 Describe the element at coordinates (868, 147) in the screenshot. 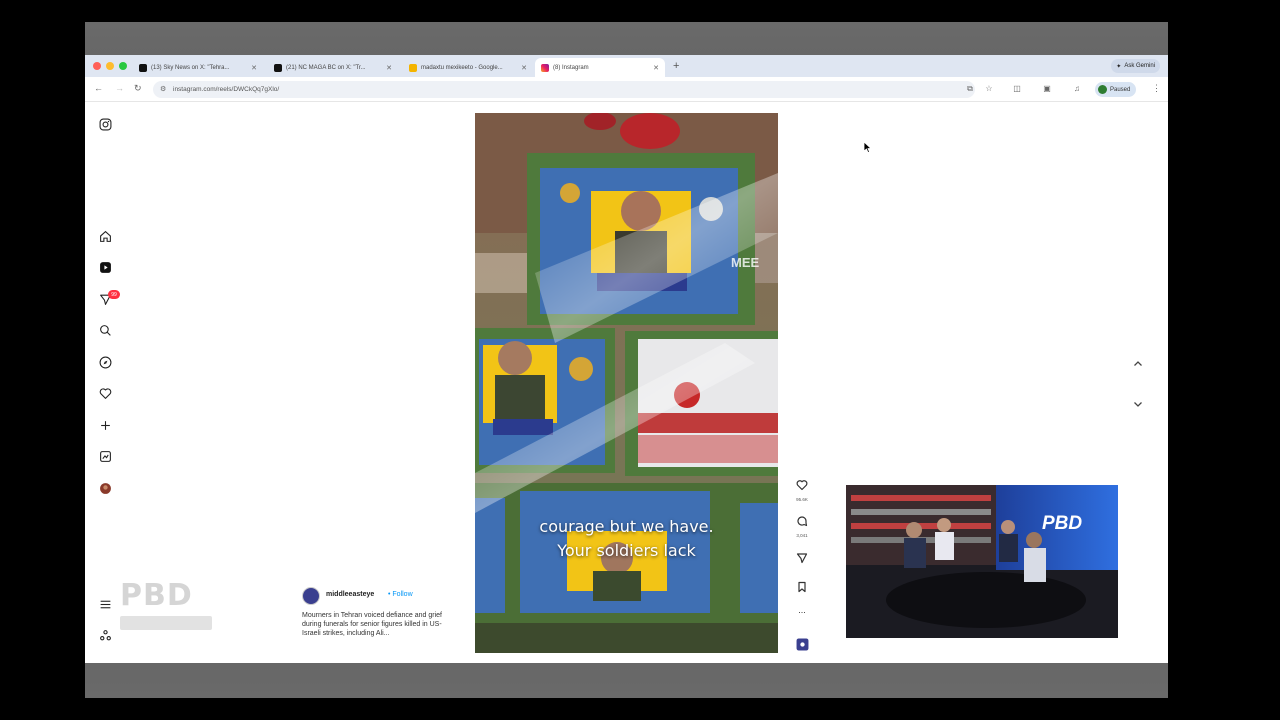

I see `mouse-cursor-icon` at that location.